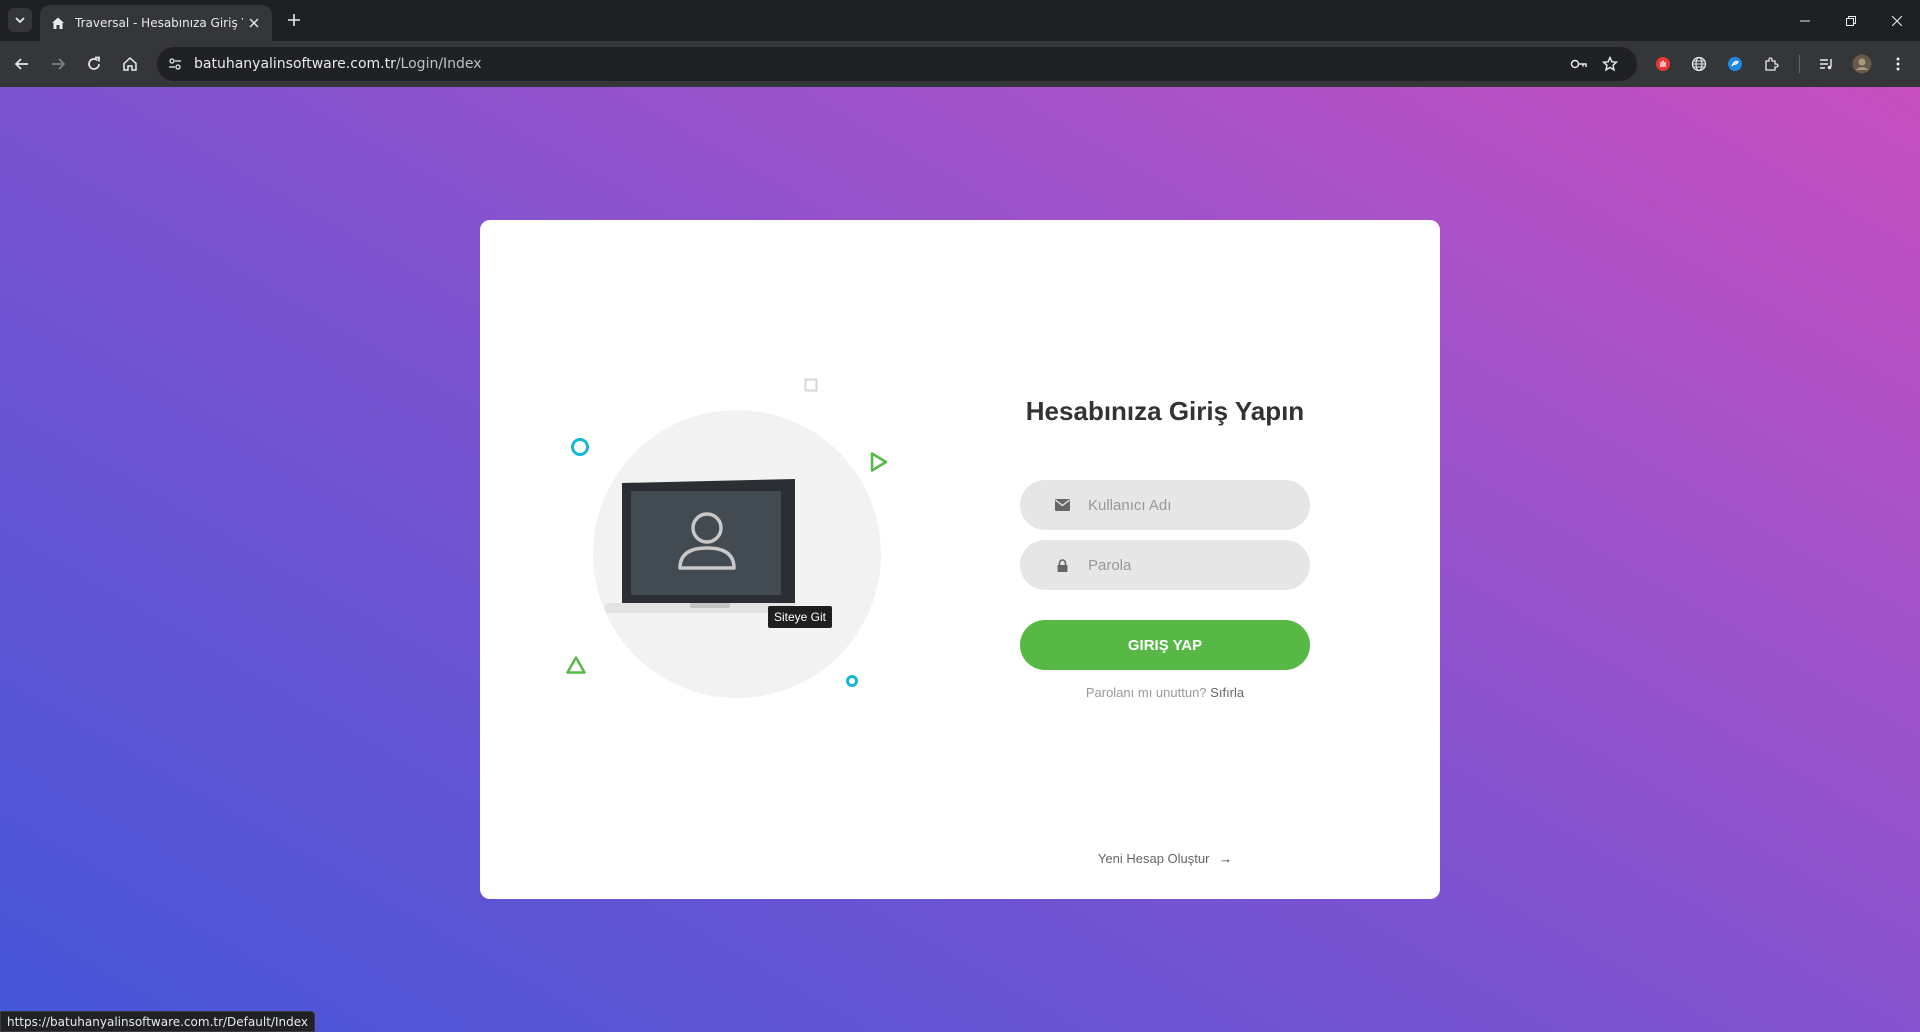 The height and width of the screenshot is (1032, 1920). I want to click on close-window-button, so click(1897, 20).